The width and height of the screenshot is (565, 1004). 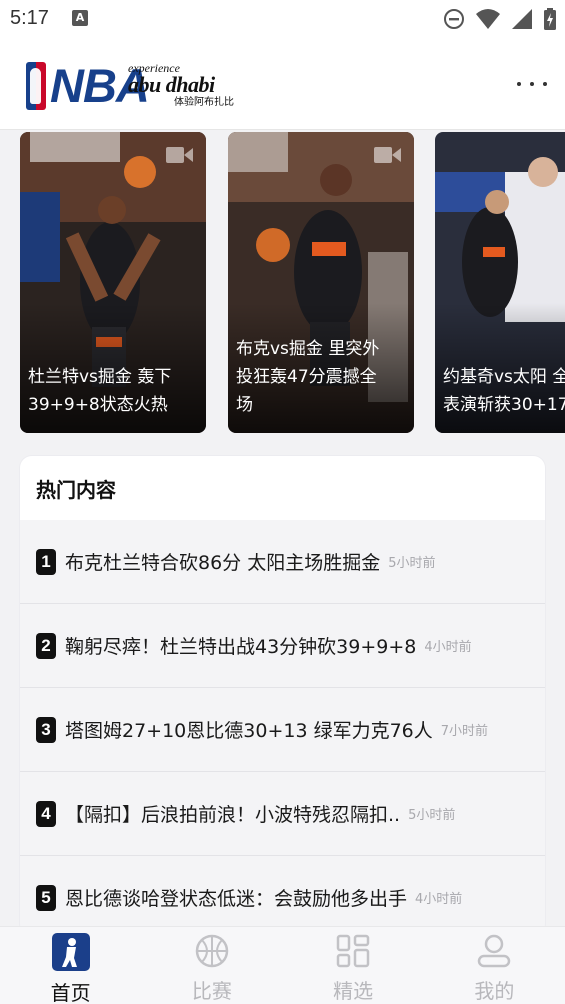 I want to click on sponsor-line2: abu dhabi, so click(x=171, y=84).